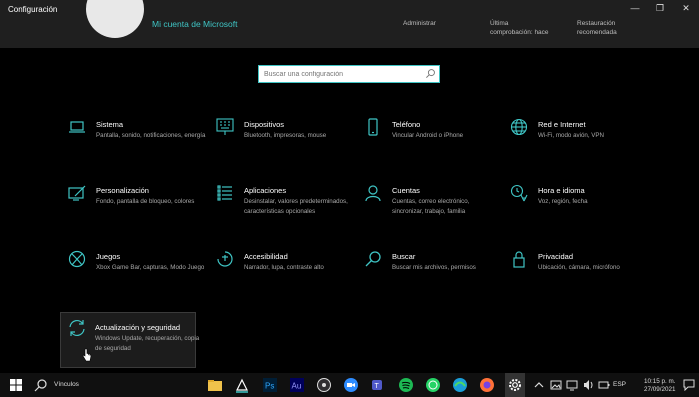 The image size is (699, 397). Describe the element at coordinates (519, 32) in the screenshot. I see `last-check-line2: comprobación: hace` at that location.